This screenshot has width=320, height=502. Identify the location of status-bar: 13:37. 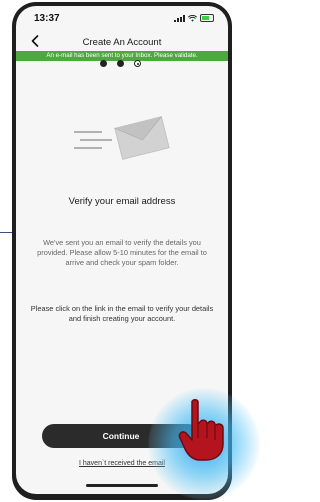
(122, 17).